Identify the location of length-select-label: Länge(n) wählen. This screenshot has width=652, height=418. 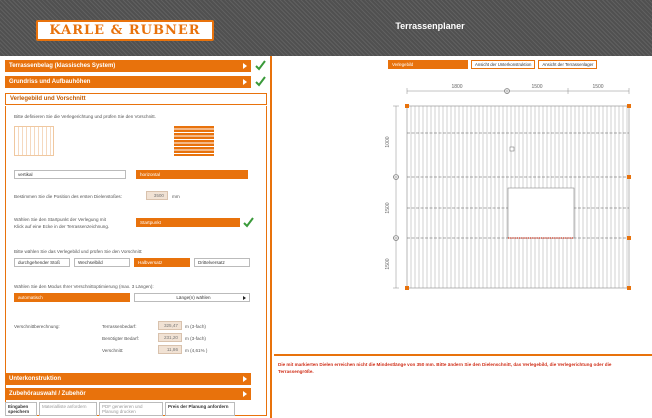
(193, 297).